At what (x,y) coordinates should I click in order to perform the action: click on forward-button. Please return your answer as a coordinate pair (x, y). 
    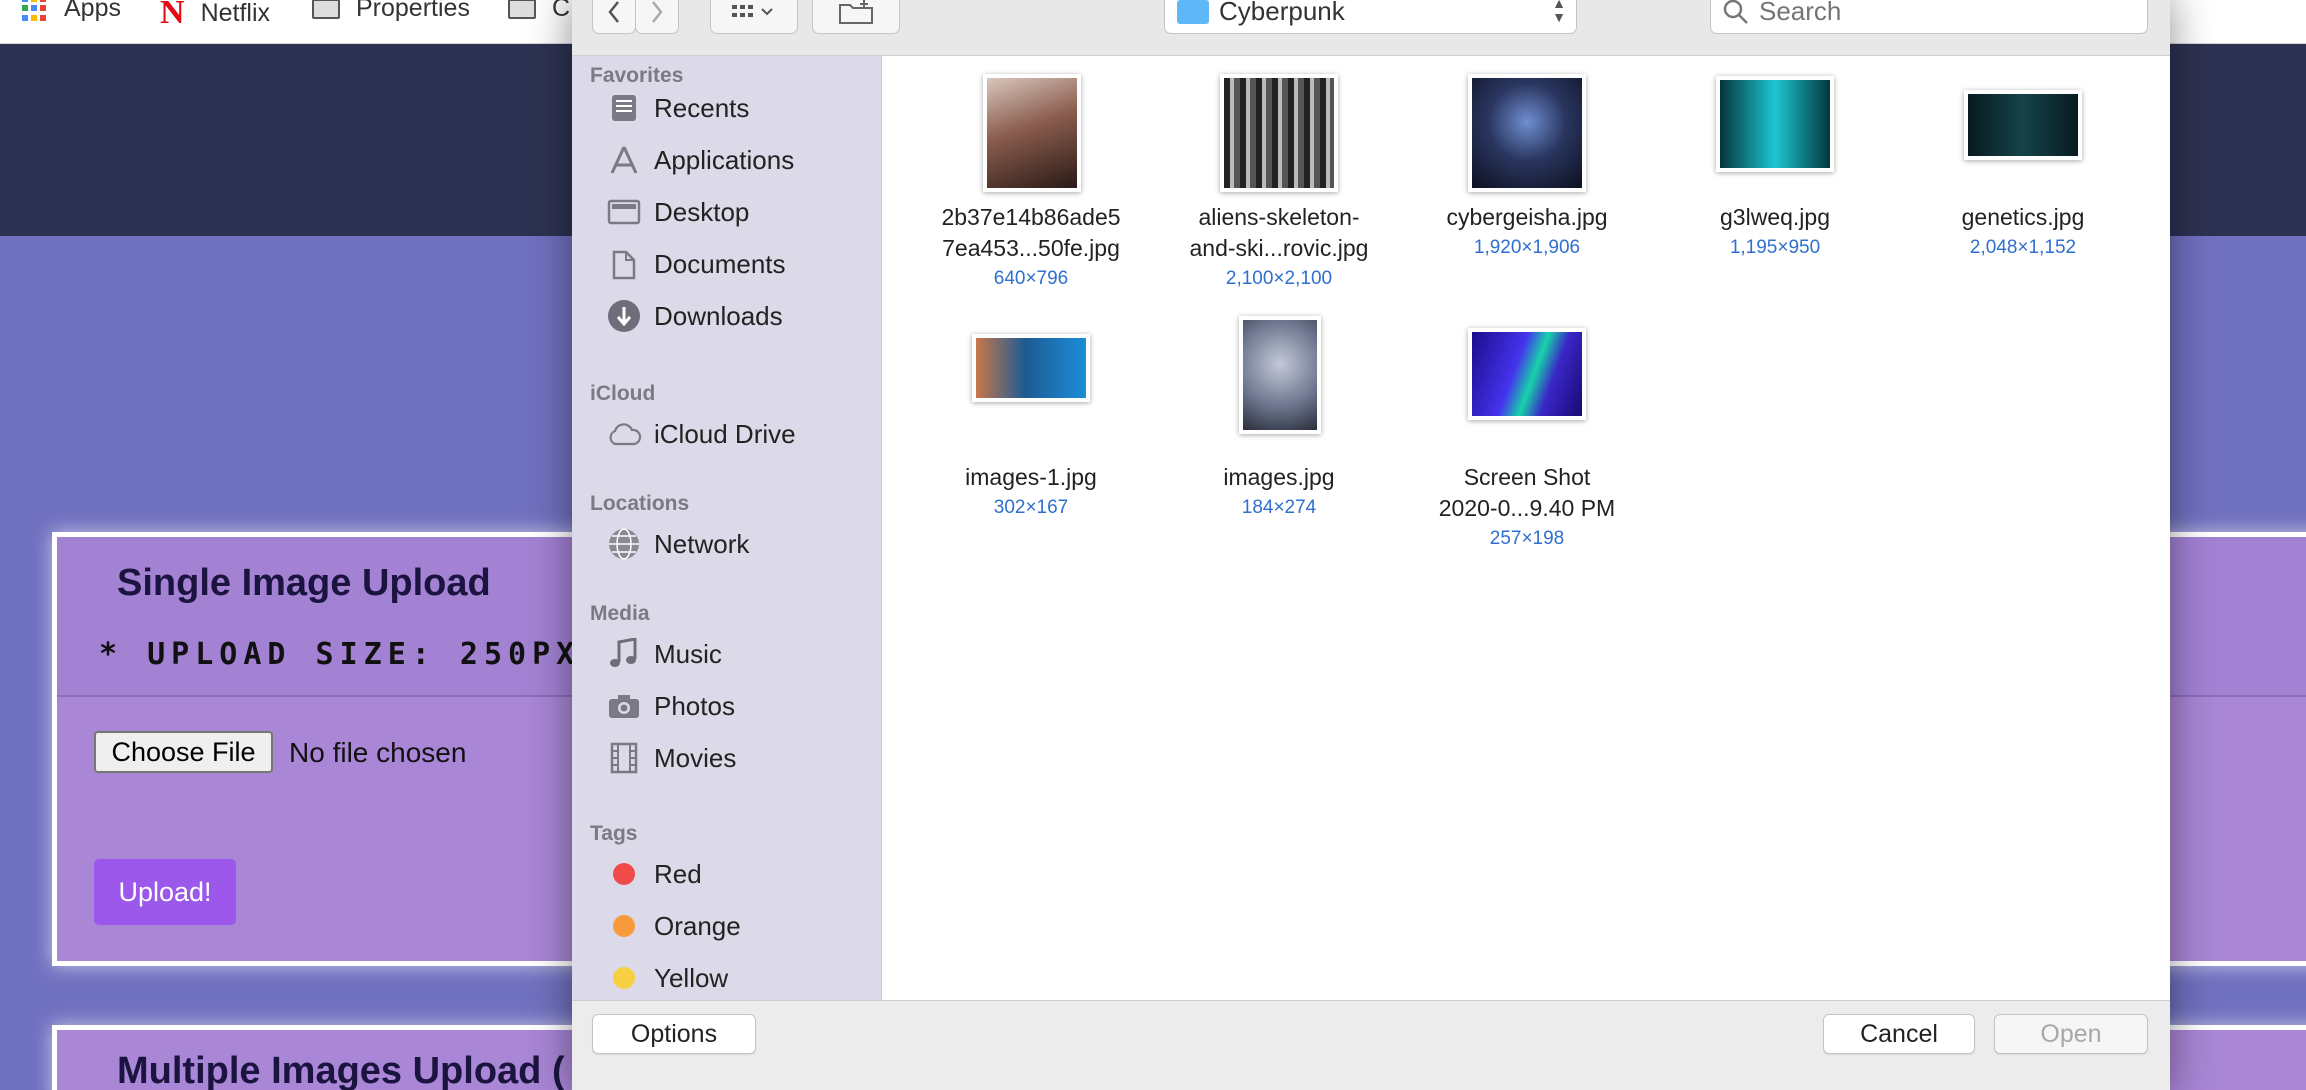
    Looking at the image, I should click on (657, 17).